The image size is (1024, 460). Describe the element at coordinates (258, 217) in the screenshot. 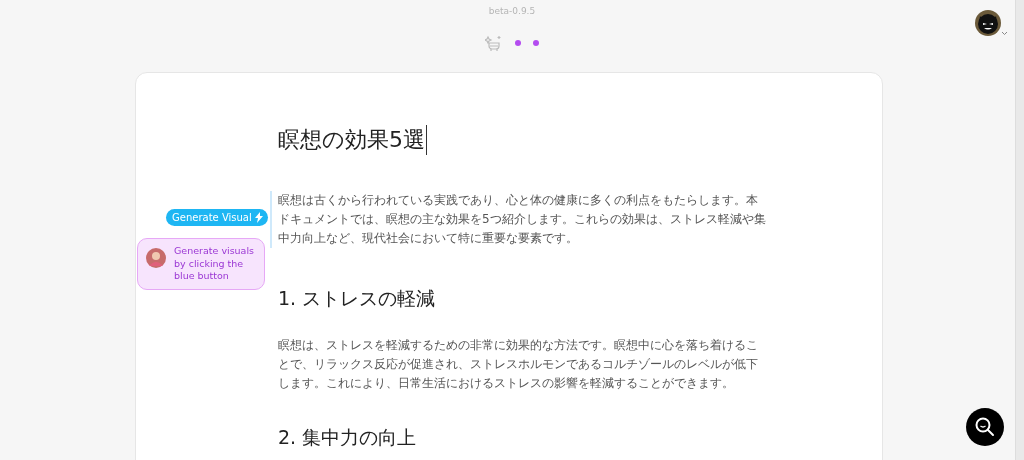

I see `lightning-icon` at that location.